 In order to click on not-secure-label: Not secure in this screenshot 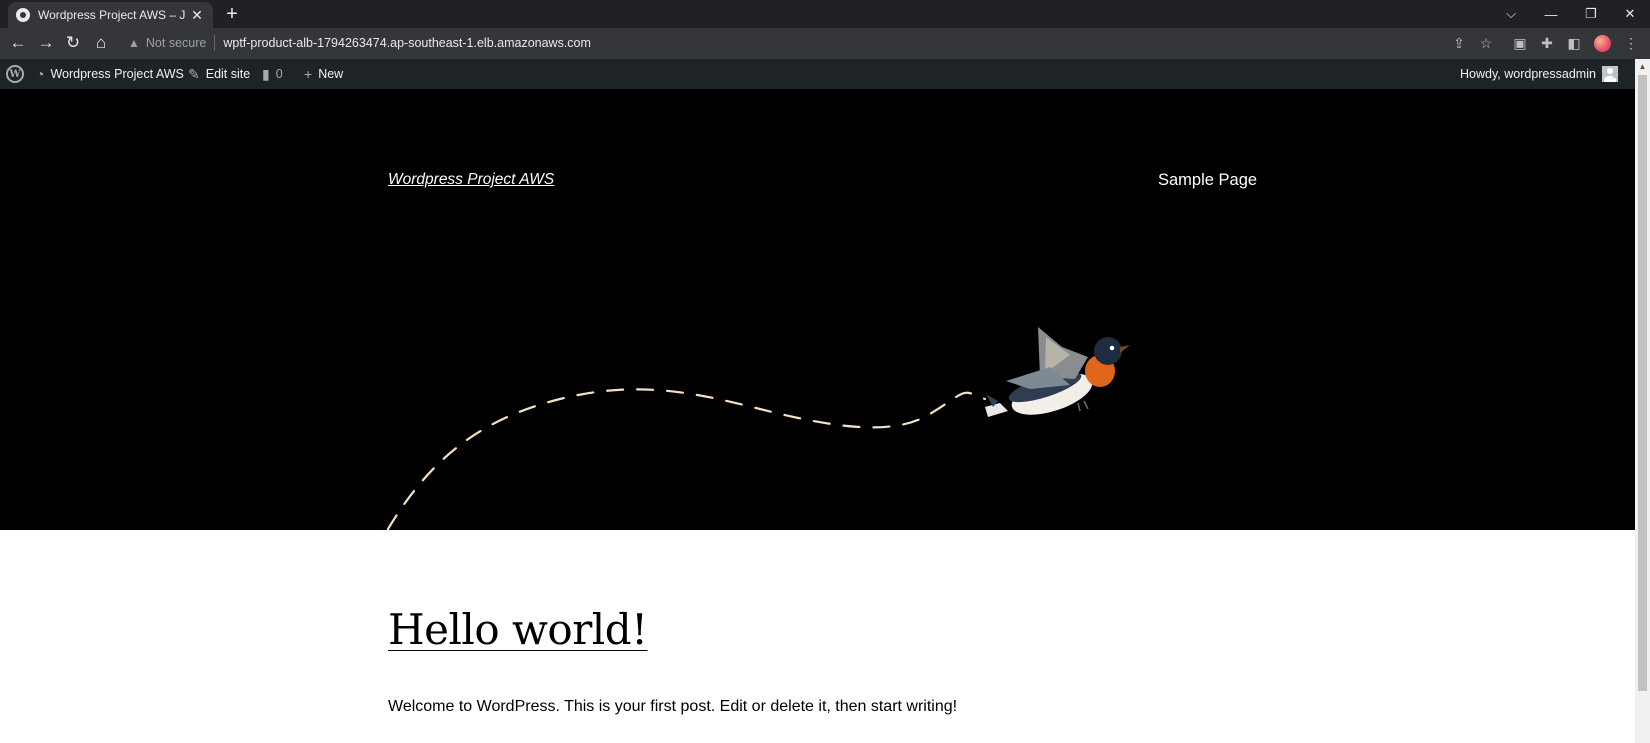, I will do `click(176, 43)`.